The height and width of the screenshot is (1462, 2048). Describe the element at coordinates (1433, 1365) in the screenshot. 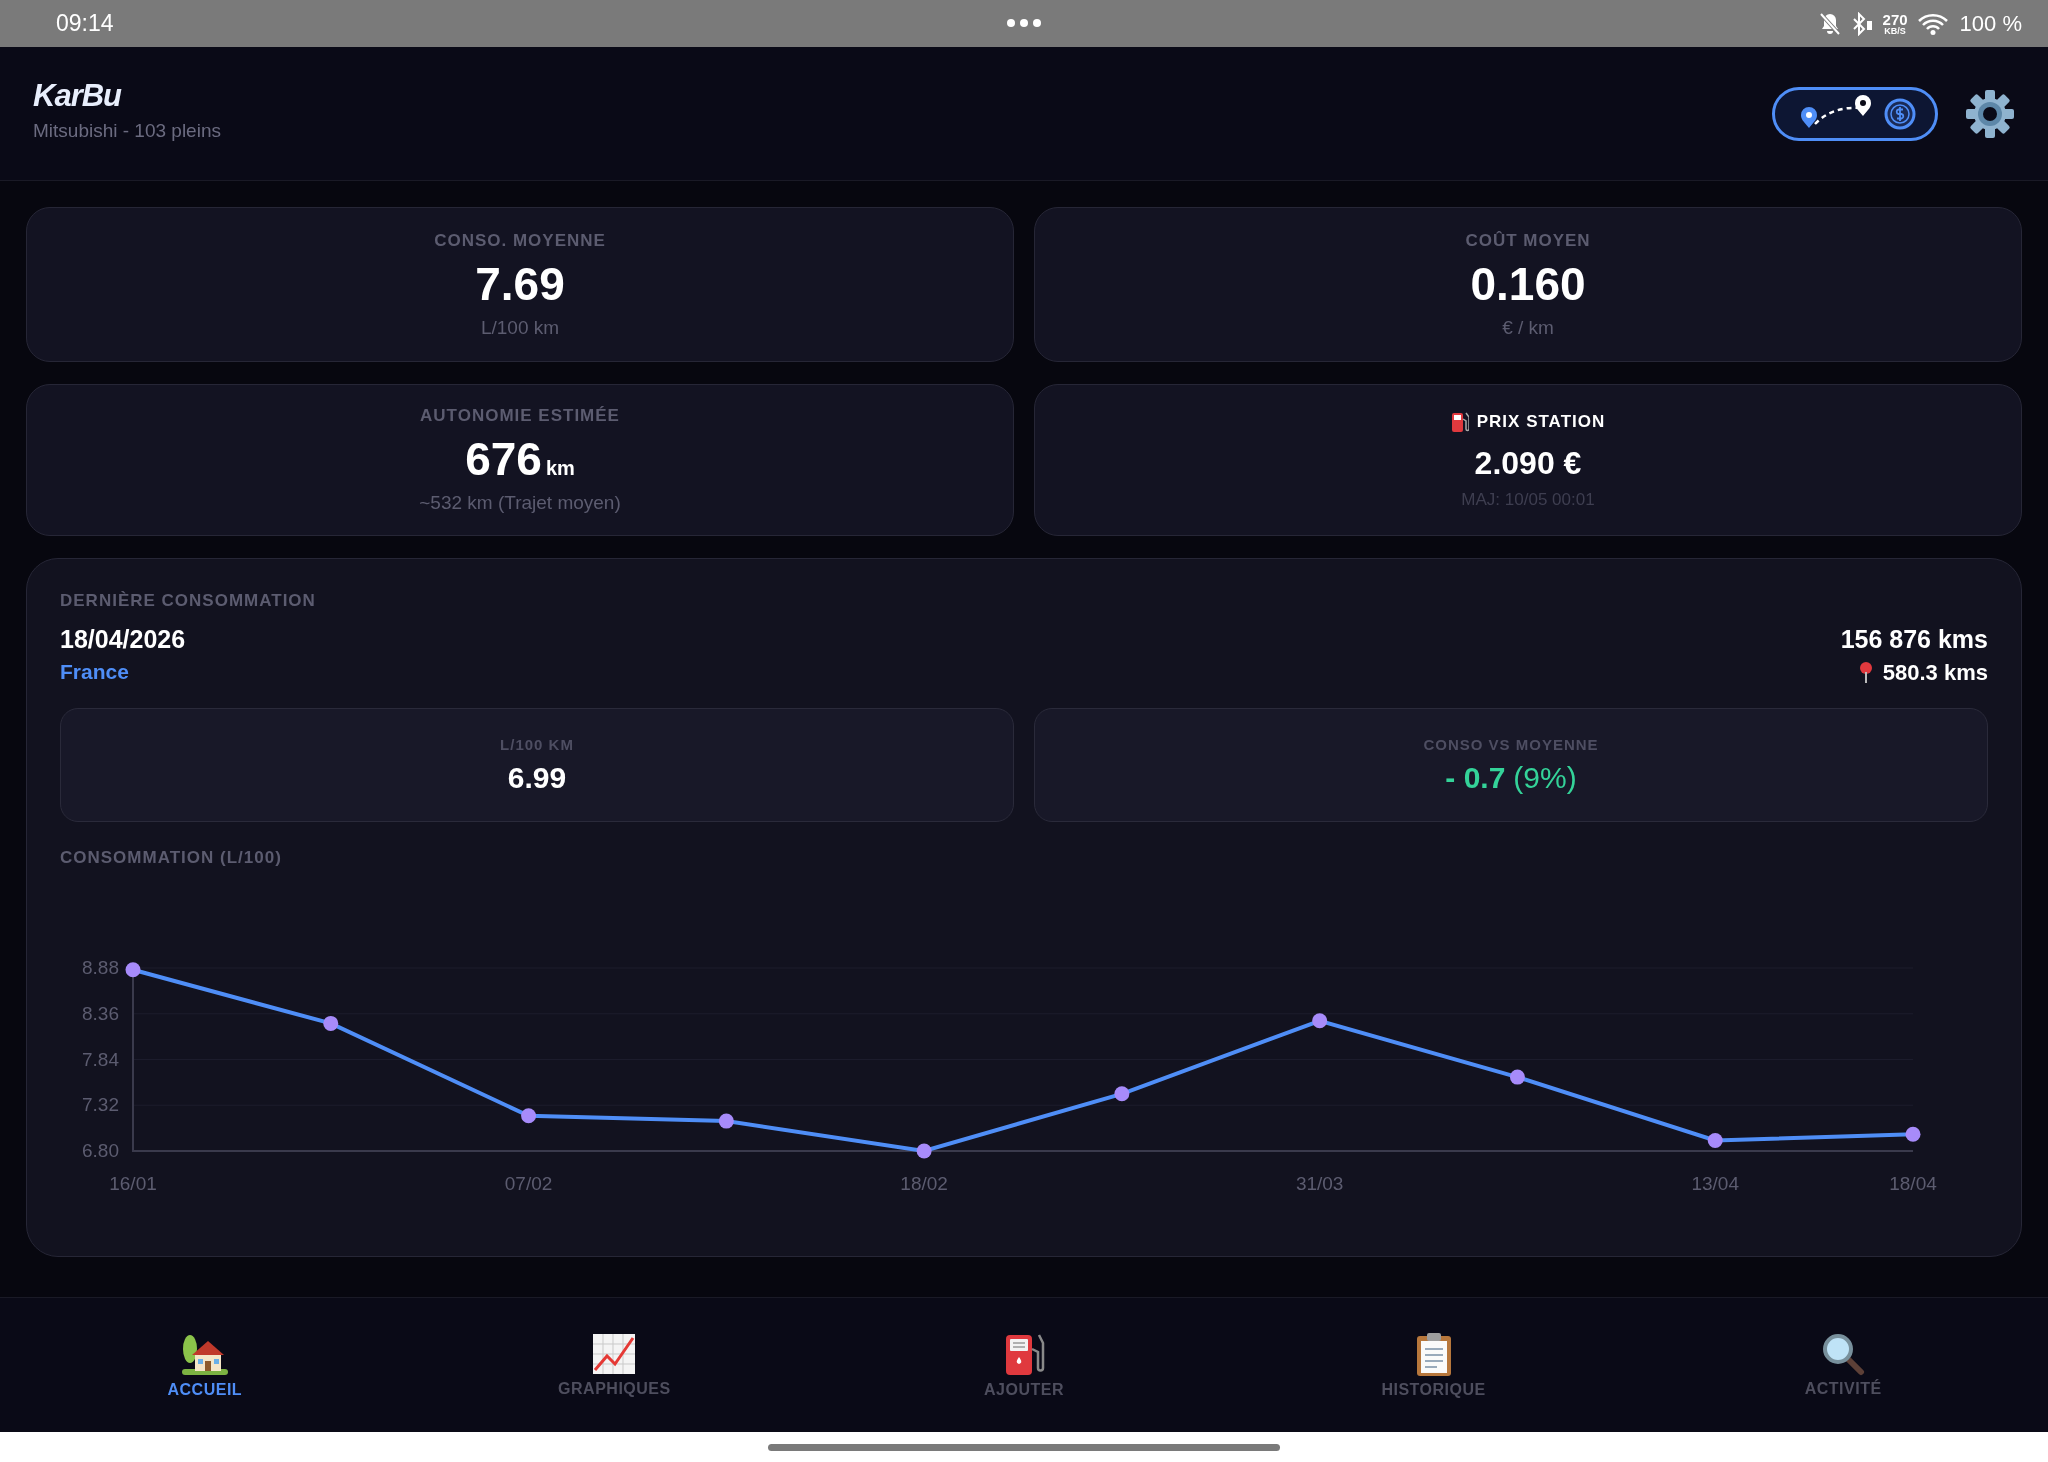

I see `nav-tab: HISTORIQUE` at that location.